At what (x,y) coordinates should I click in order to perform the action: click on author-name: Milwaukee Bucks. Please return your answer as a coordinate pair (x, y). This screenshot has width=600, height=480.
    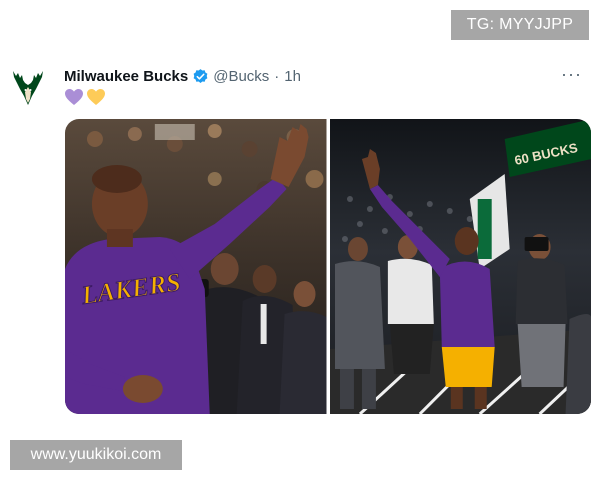
    Looking at the image, I should click on (126, 76).